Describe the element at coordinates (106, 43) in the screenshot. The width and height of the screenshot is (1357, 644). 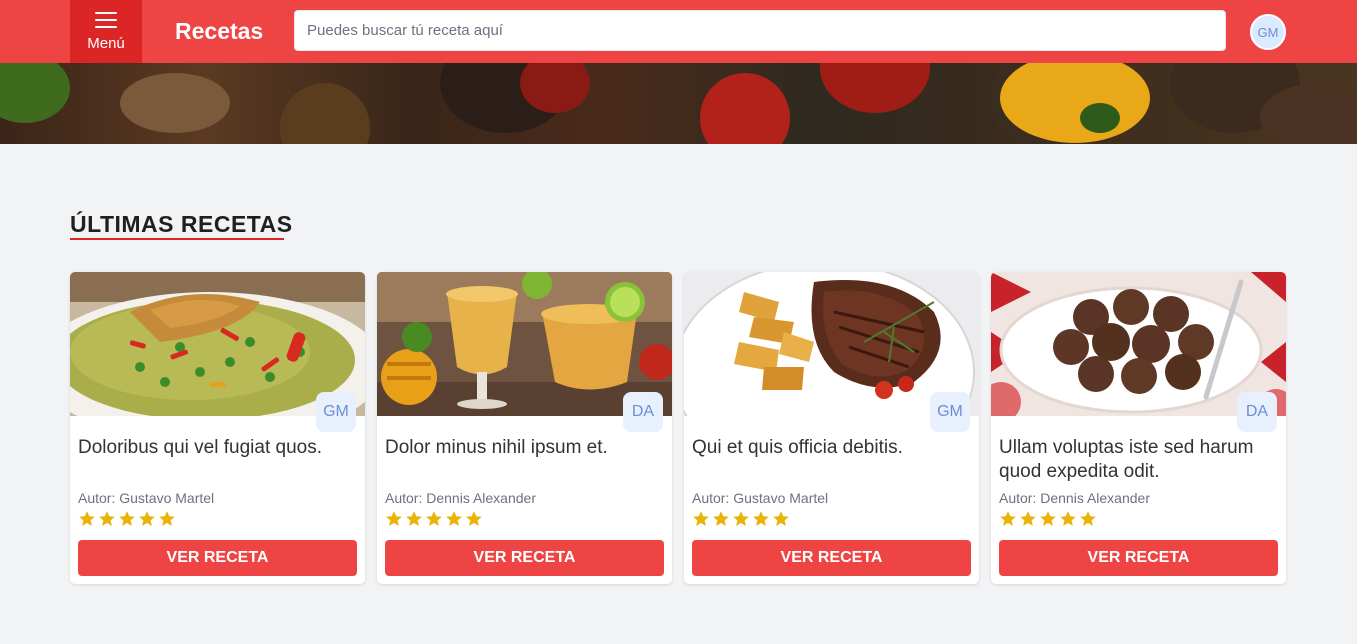
I see `menu-label: Menú` at that location.